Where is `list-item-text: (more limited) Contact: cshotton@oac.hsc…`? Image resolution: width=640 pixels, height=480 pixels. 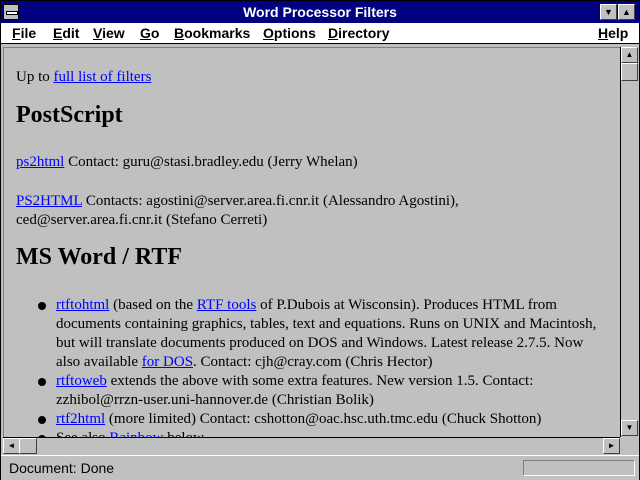
list-item-text: (more limited) Contact: cshotton@oac.hsc… is located at coordinates (323, 419).